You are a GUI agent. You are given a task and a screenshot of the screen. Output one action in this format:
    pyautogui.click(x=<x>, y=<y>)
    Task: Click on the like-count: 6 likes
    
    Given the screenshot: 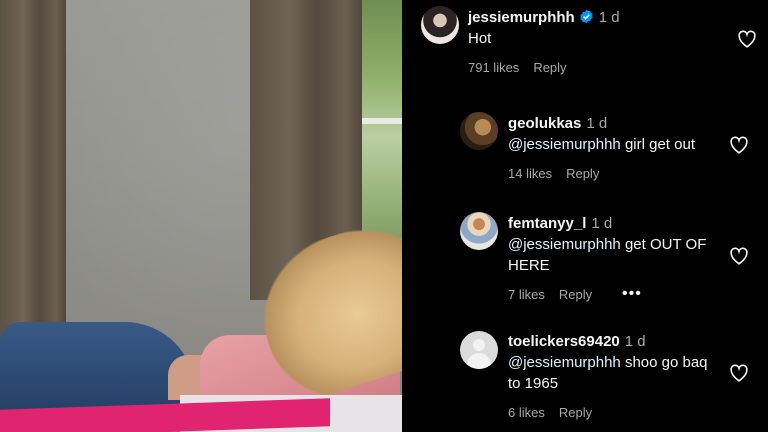 What is the action you would take?
    pyautogui.click(x=526, y=412)
    